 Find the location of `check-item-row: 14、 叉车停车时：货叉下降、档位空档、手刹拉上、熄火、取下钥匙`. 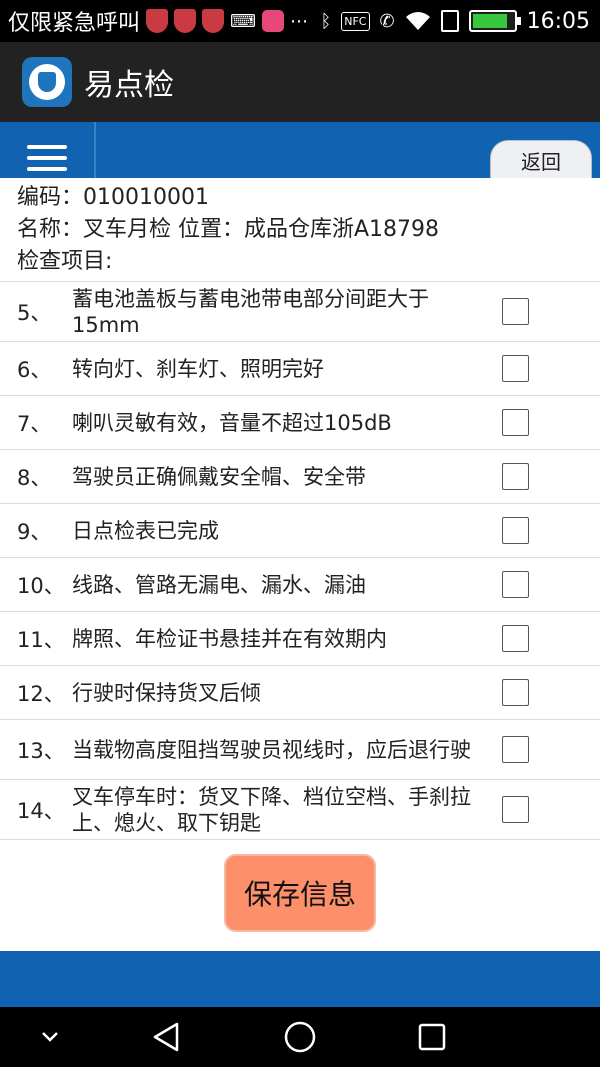

check-item-row: 14、 叉车停车时：货叉下降、档位空档、手刹拉上、熄火、取下钥匙 is located at coordinates (300, 810).